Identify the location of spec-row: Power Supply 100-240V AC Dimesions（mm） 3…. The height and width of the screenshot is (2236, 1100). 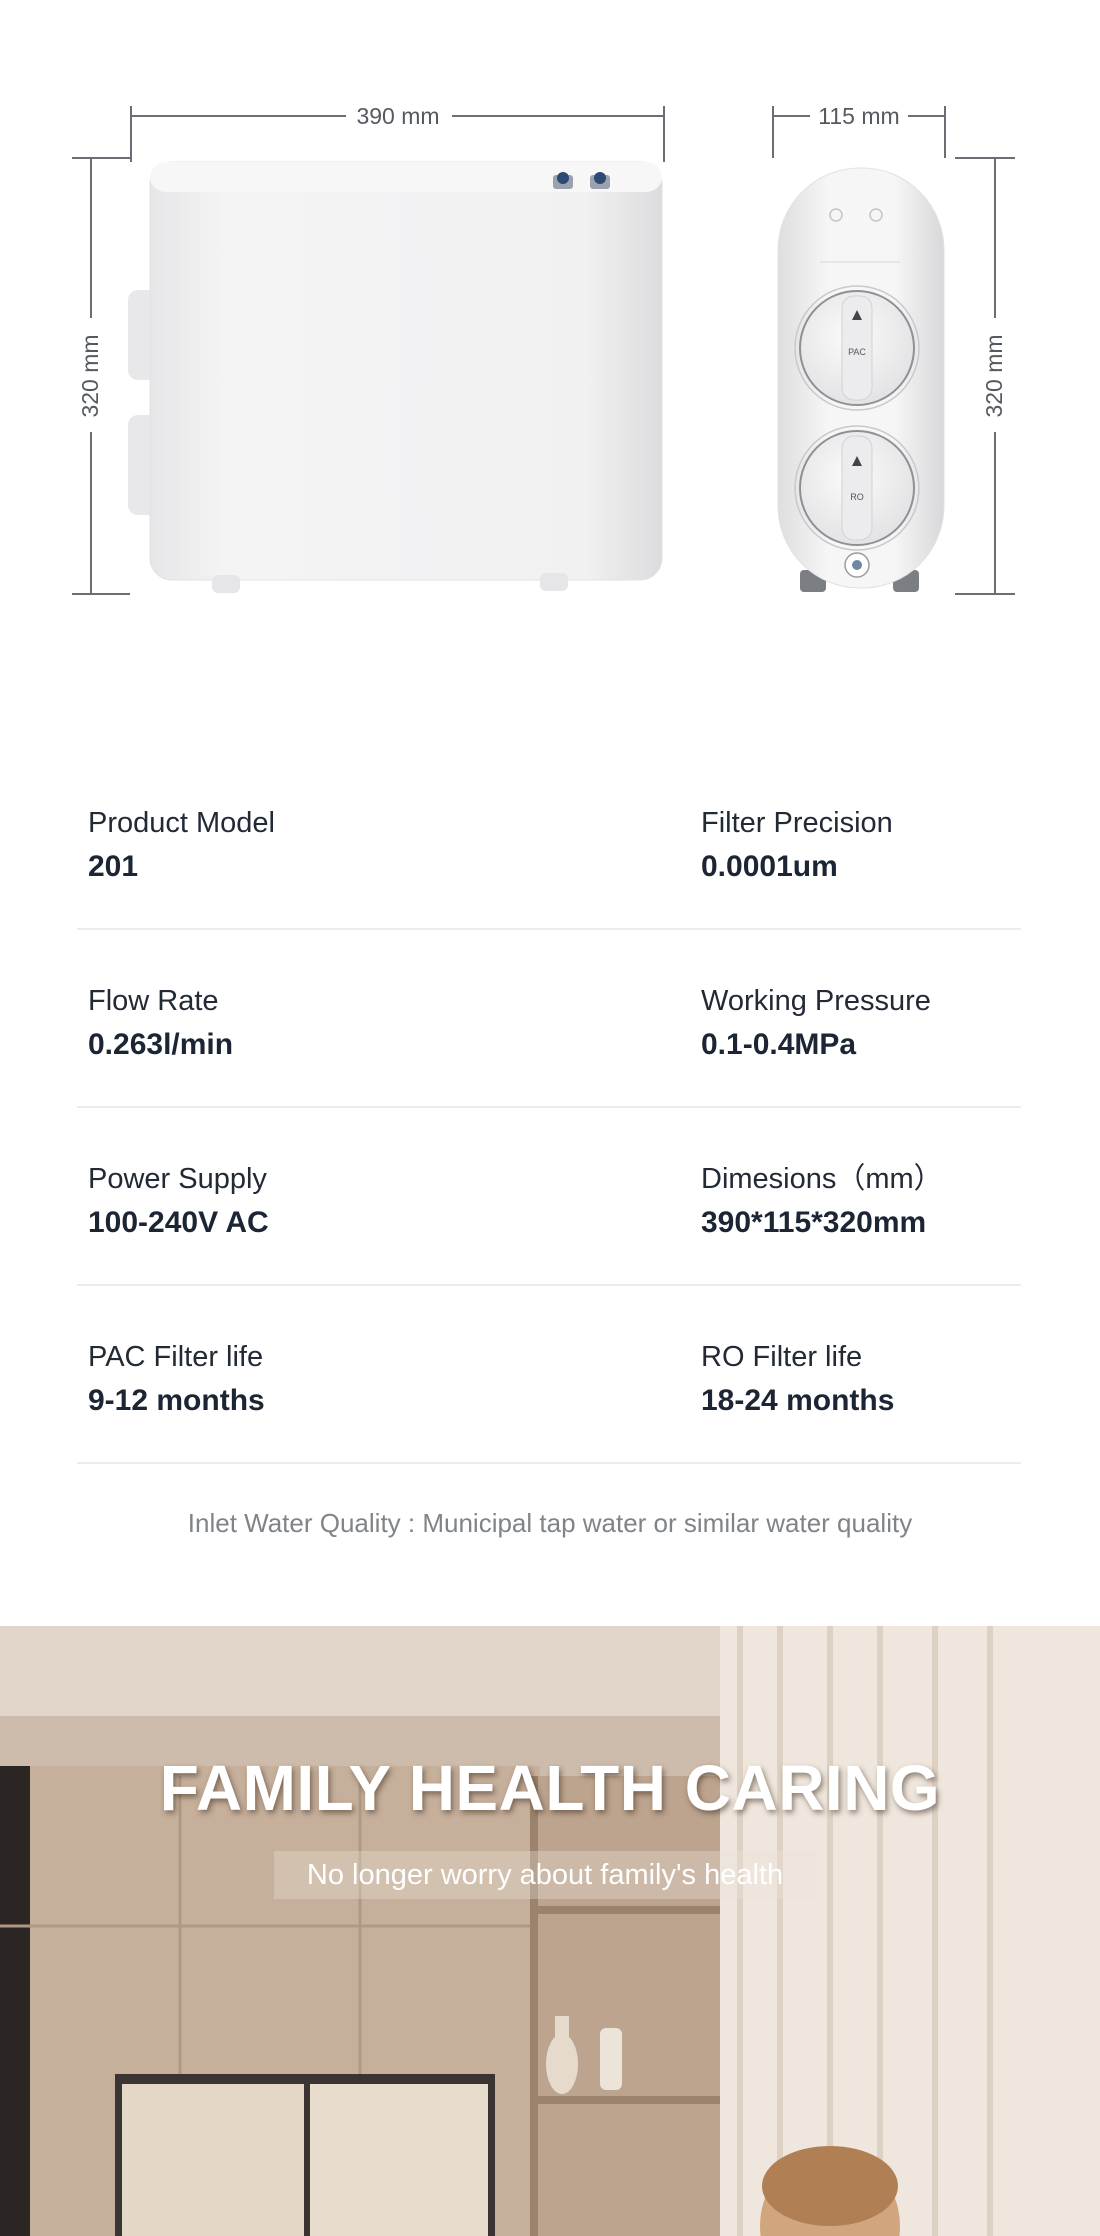
(549, 1197).